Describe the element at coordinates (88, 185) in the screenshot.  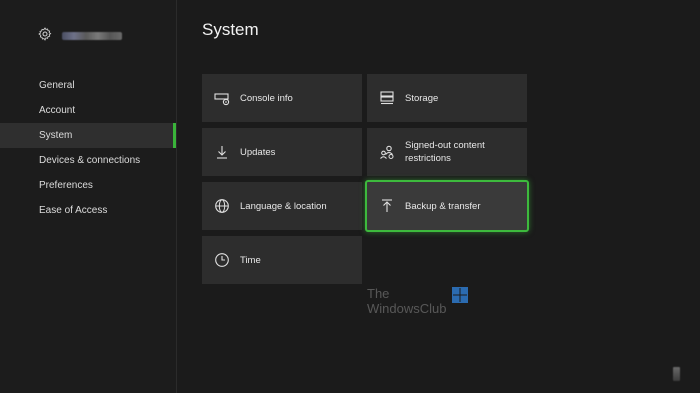
I see `sidebar-item-preferences: Preferences` at that location.